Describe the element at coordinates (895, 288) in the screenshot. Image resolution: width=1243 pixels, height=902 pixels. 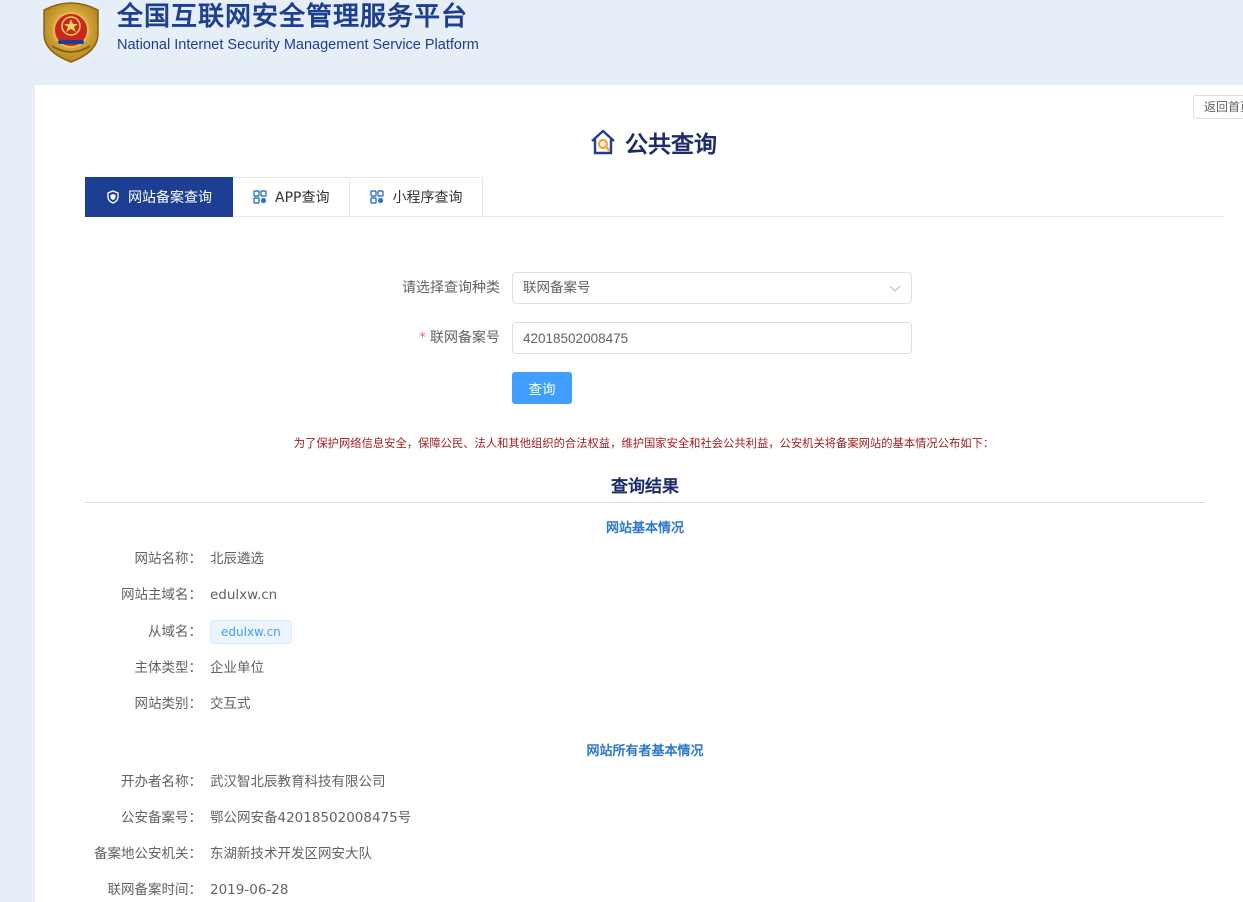
I see `chevron-down-icon` at that location.